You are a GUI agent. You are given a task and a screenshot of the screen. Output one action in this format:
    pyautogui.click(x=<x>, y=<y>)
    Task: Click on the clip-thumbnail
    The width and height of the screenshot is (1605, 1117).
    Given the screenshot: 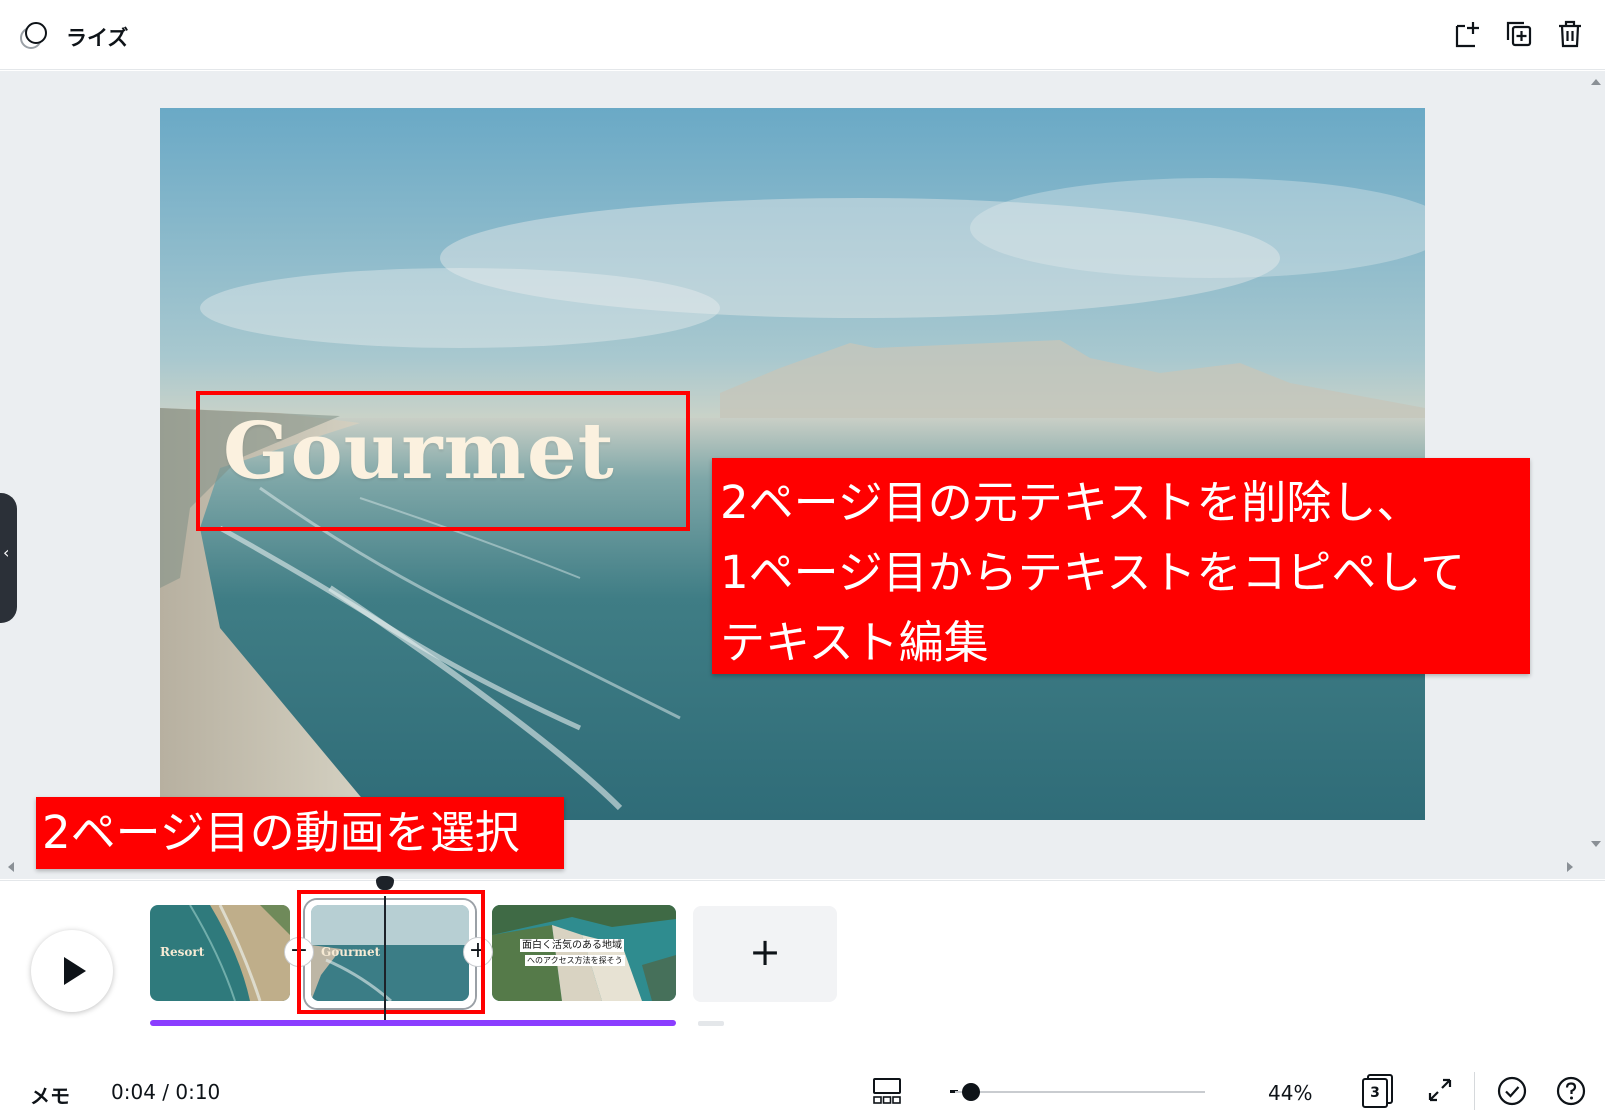 What is the action you would take?
    pyautogui.click(x=584, y=953)
    